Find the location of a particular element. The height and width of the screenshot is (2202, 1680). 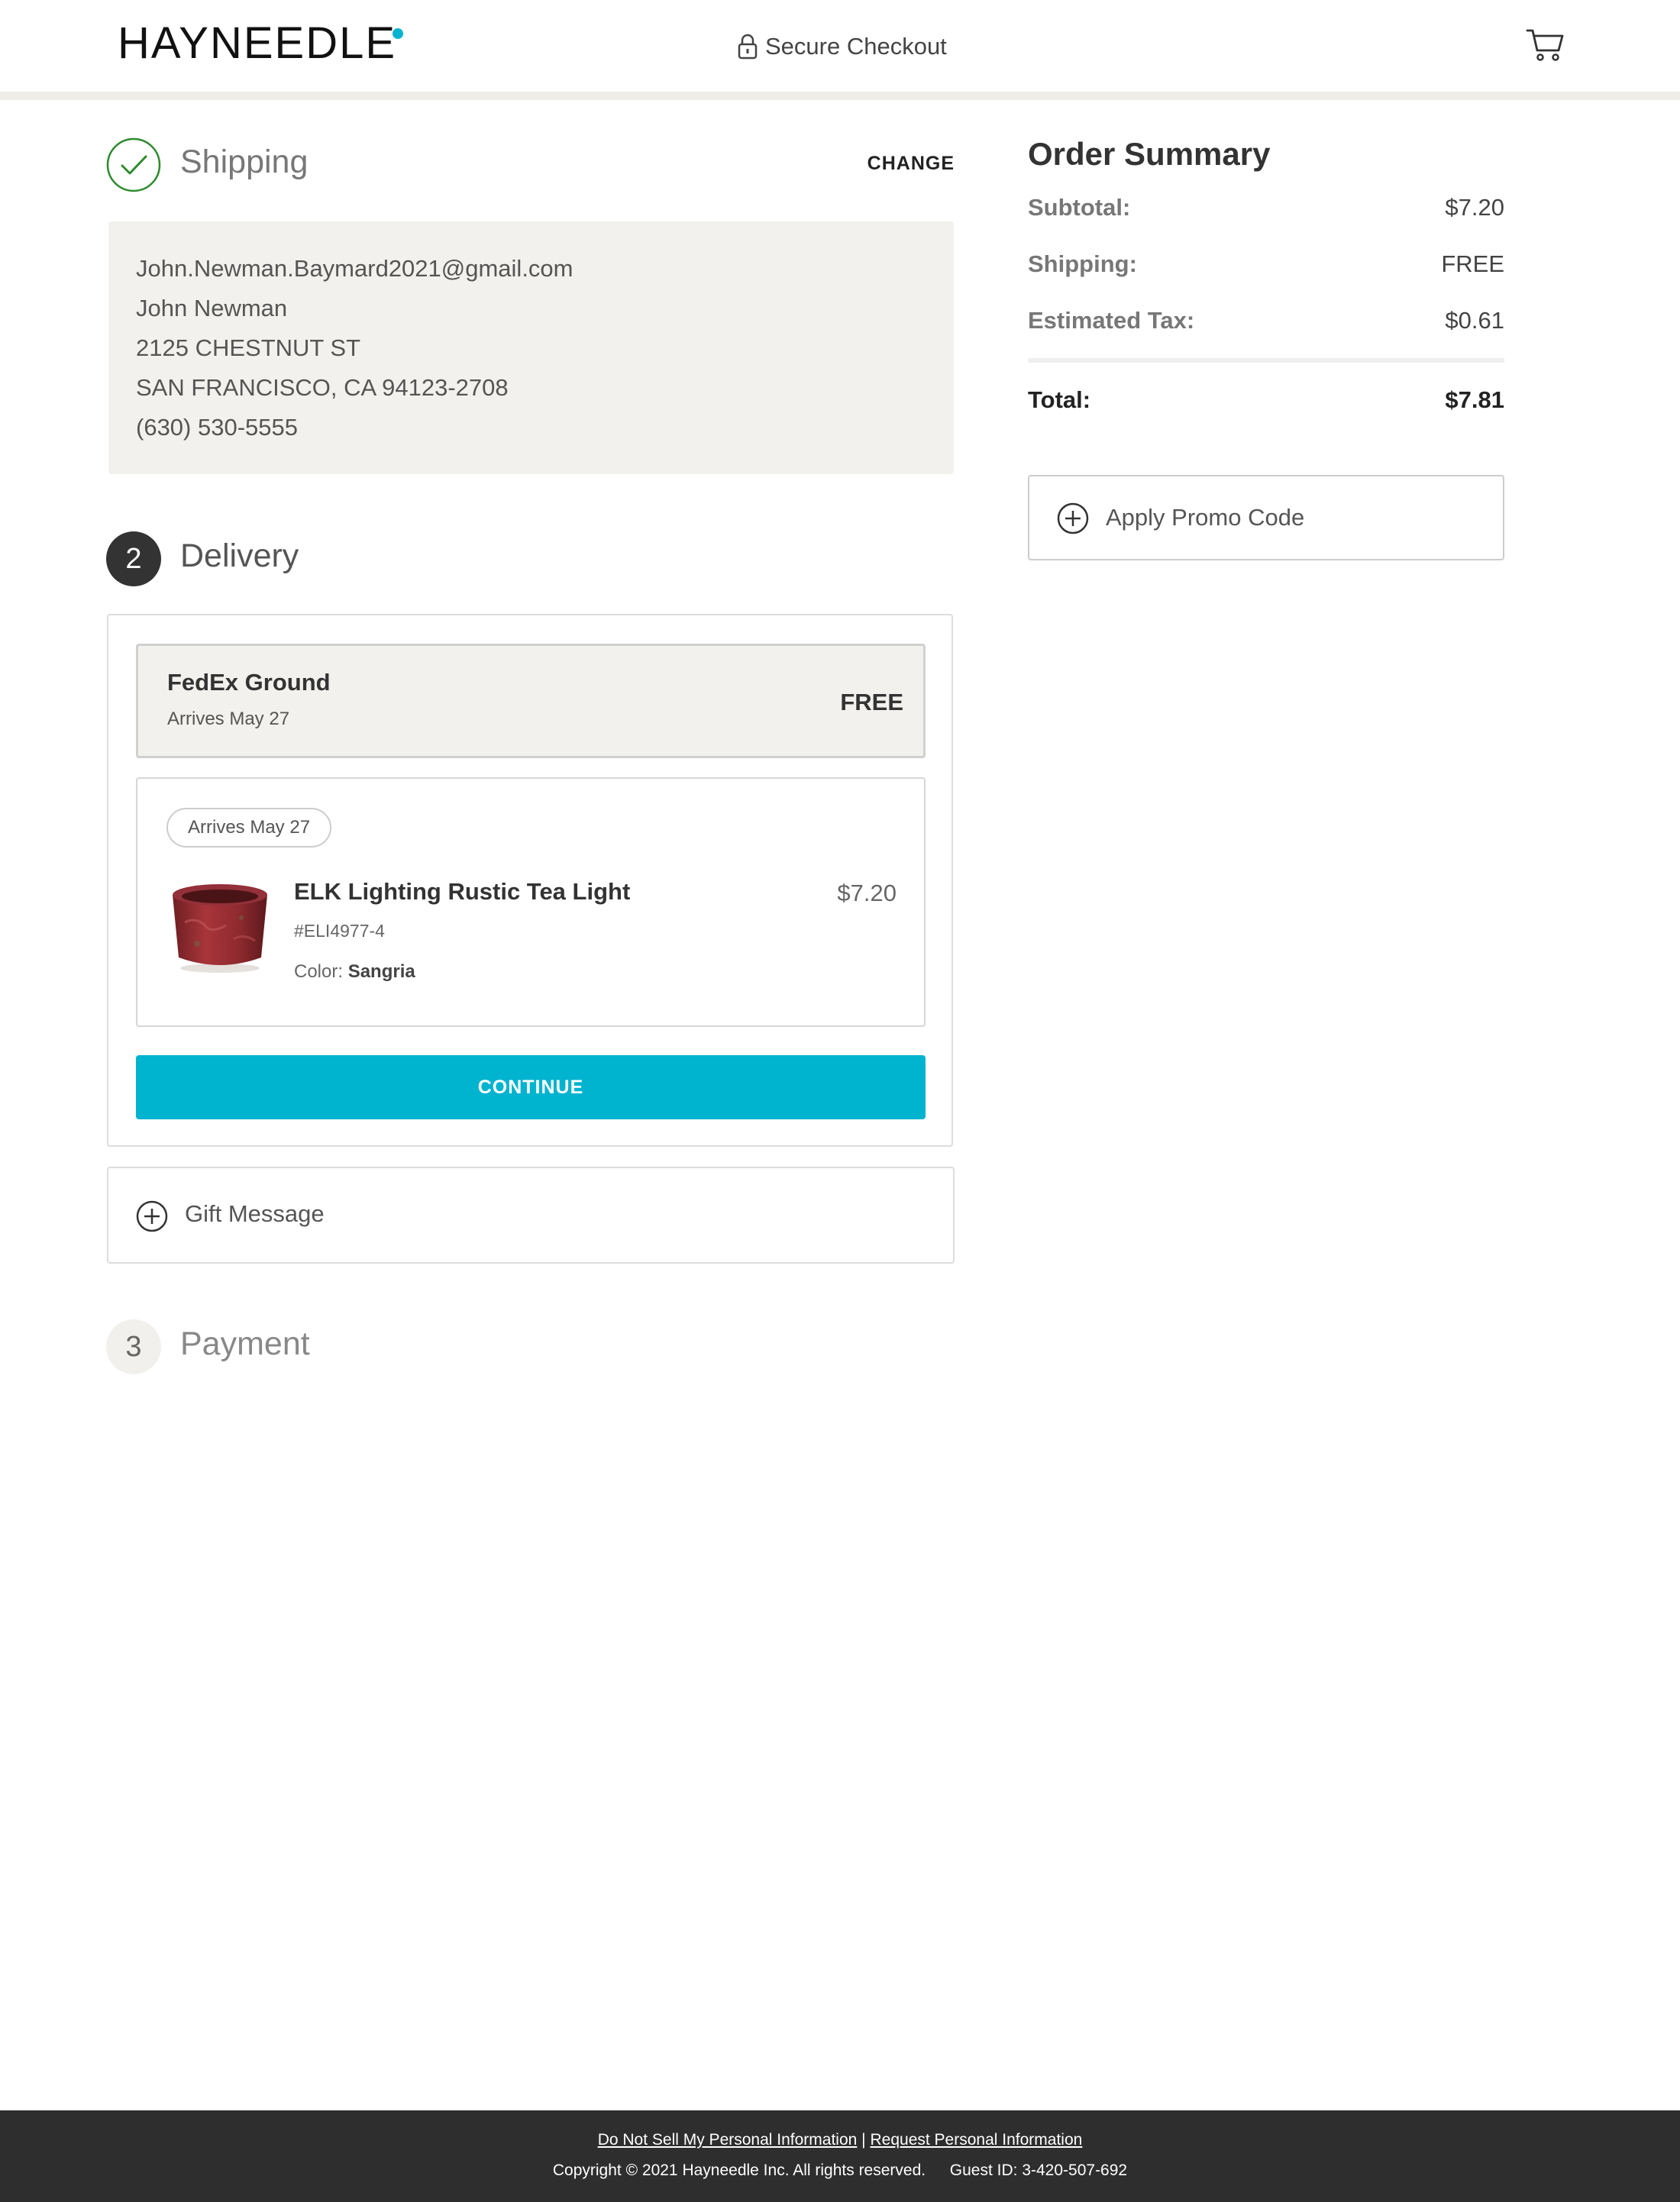

payment-step-number: 3 is located at coordinates (134, 1346).